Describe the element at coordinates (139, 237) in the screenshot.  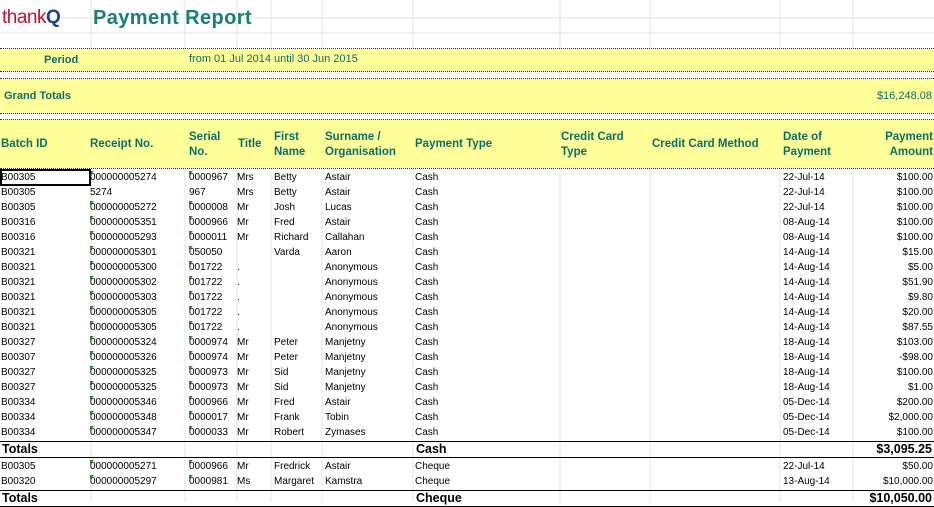
I see `cell-receipt: 000000005293` at that location.